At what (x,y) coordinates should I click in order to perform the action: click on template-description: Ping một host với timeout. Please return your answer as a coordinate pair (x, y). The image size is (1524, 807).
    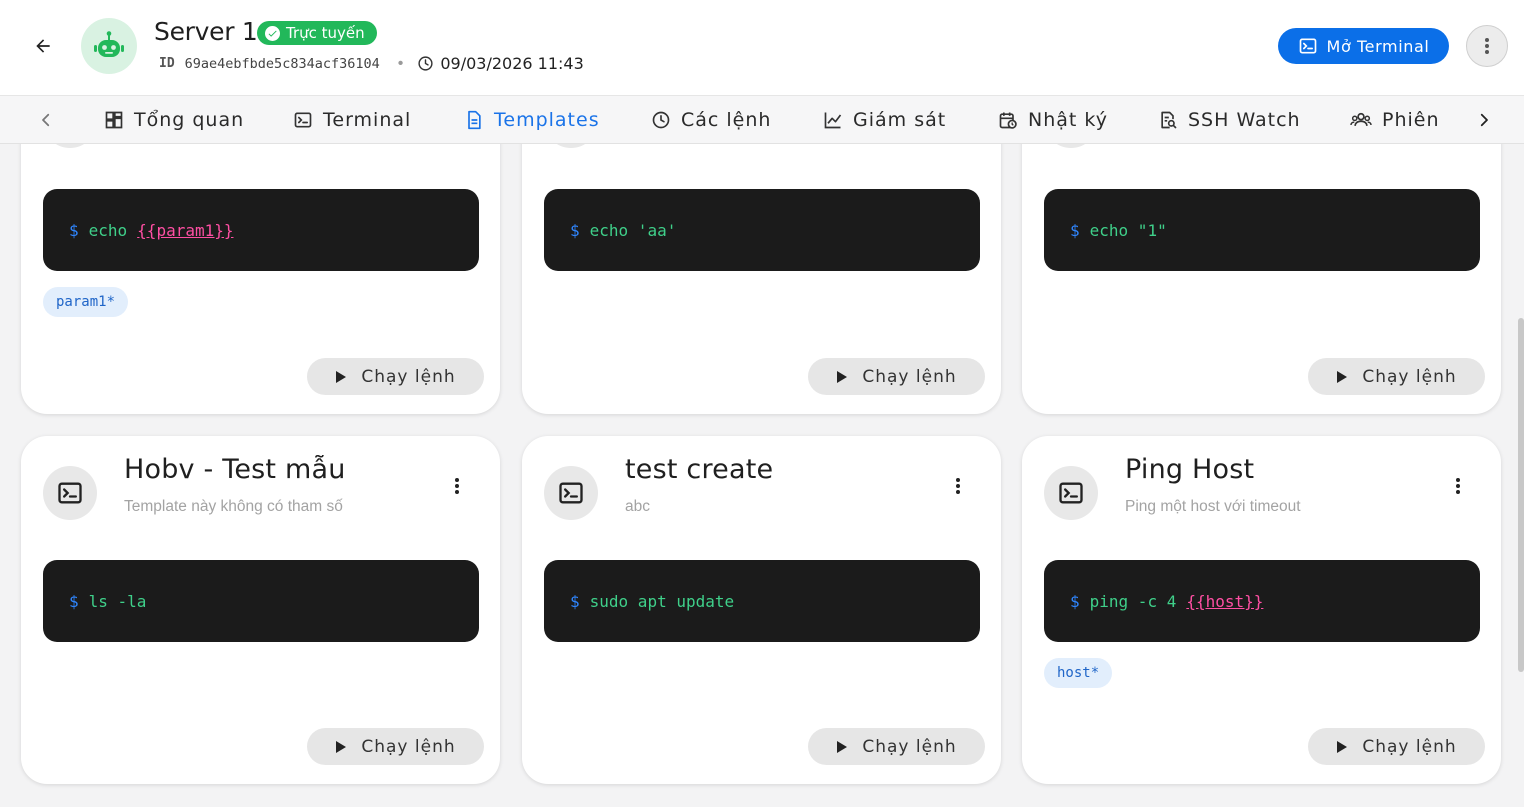
    Looking at the image, I should click on (1213, 506).